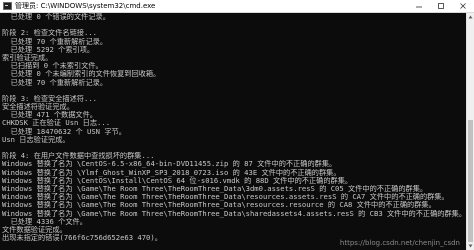 The height and width of the screenshot is (250, 474). Describe the element at coordinates (27, 57) in the screenshot. I see `console-line: 索引验证完成。` at that location.